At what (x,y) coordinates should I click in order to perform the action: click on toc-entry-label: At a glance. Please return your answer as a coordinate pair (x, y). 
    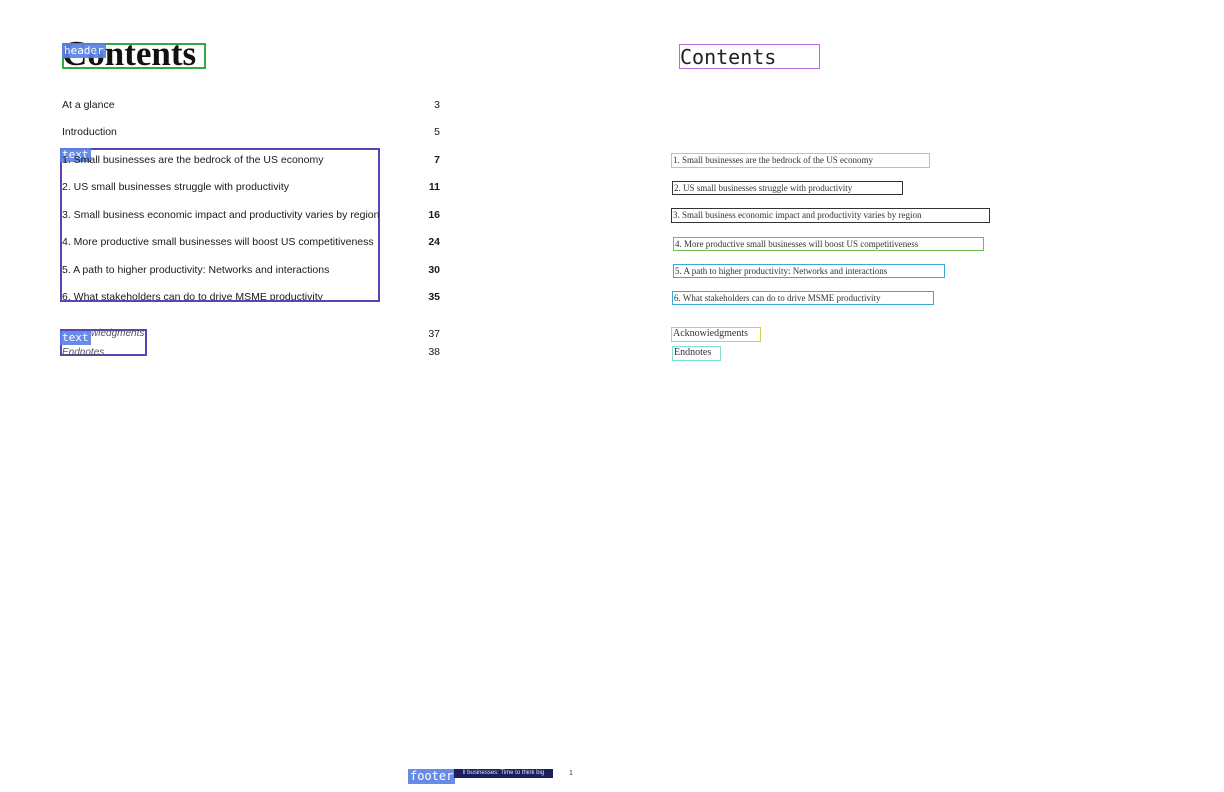
    Looking at the image, I should click on (88, 105).